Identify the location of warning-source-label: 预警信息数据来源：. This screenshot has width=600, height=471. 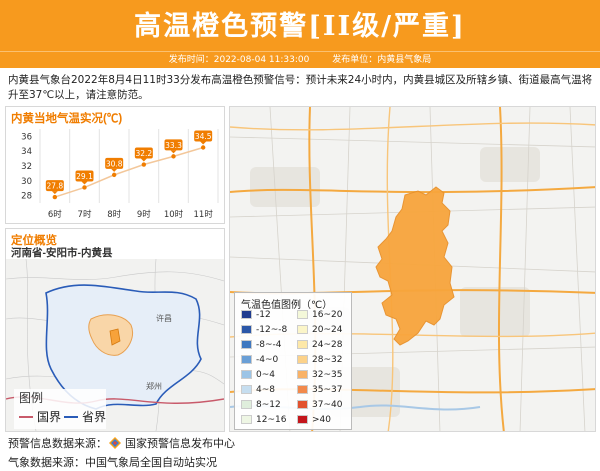
(57, 443).